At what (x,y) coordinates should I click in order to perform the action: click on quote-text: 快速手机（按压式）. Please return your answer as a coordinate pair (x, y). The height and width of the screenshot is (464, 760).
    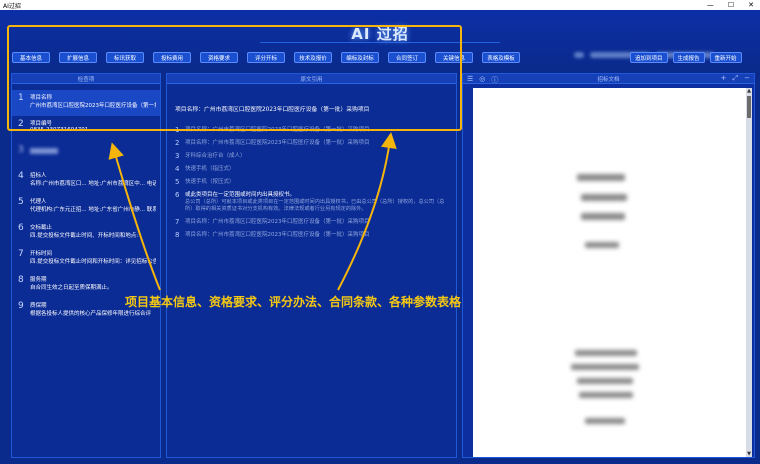
    Looking at the image, I should click on (210, 182).